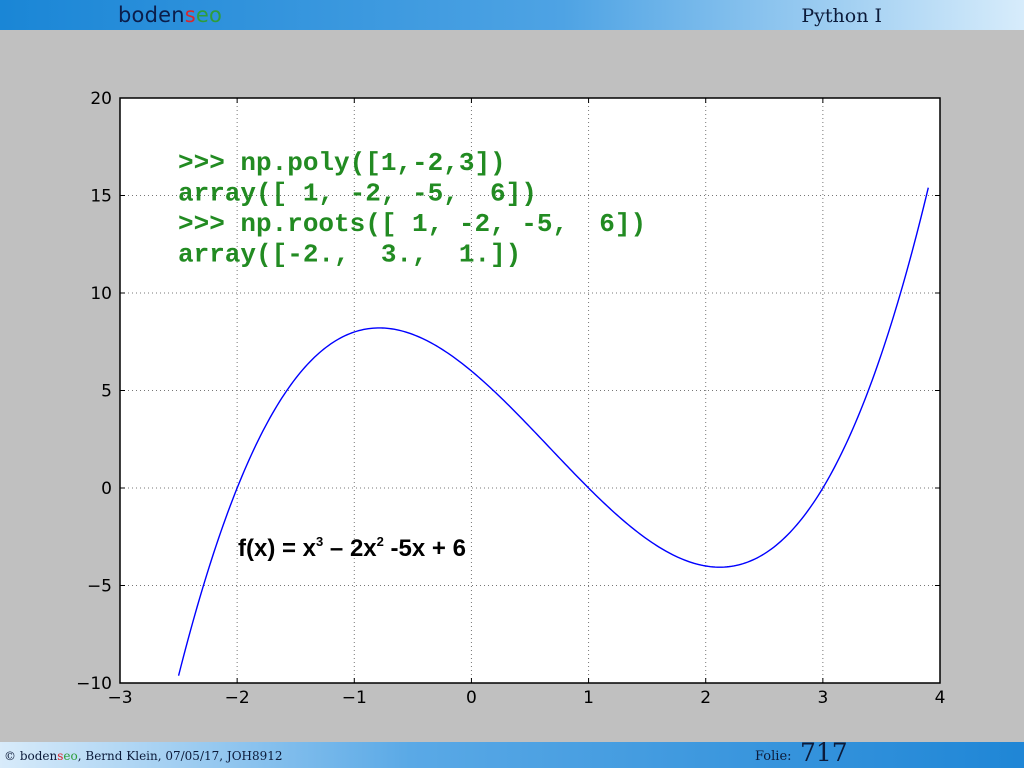 The height and width of the screenshot is (768, 1024). What do you see at coordinates (354, 698) in the screenshot?
I see `x-tick-label: −1` at bounding box center [354, 698].